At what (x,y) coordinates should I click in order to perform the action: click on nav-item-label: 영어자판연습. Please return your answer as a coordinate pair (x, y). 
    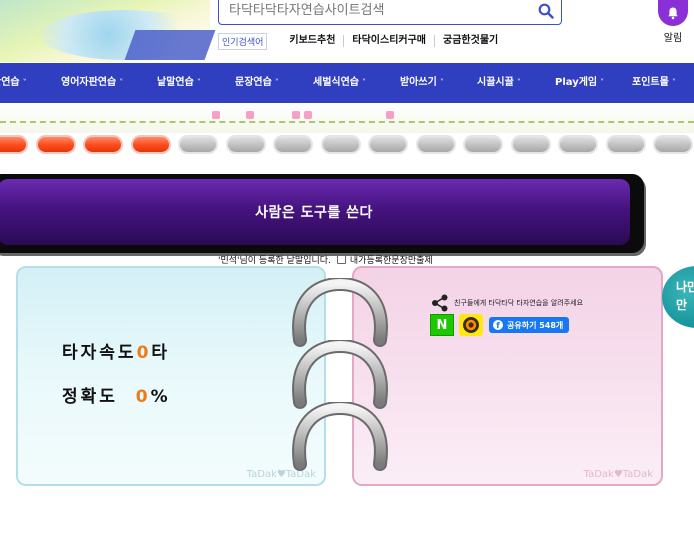
    Looking at the image, I should click on (89, 82).